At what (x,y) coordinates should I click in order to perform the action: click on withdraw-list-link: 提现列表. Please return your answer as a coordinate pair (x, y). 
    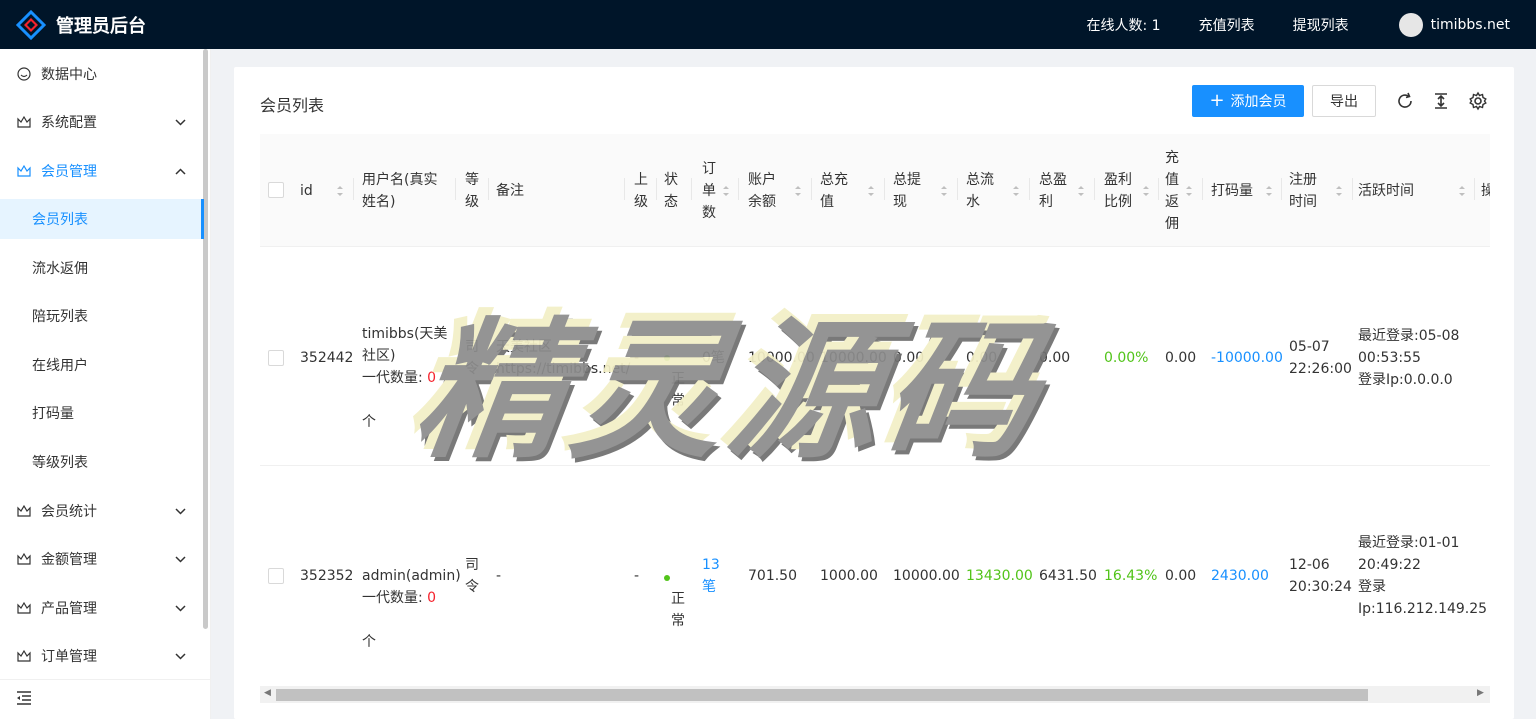
    Looking at the image, I should click on (1321, 25).